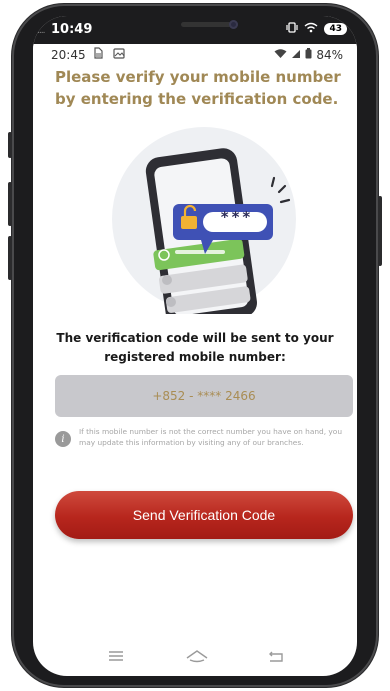 The image size is (390, 691). What do you see at coordinates (116, 656) in the screenshot?
I see `menu-icon` at bounding box center [116, 656].